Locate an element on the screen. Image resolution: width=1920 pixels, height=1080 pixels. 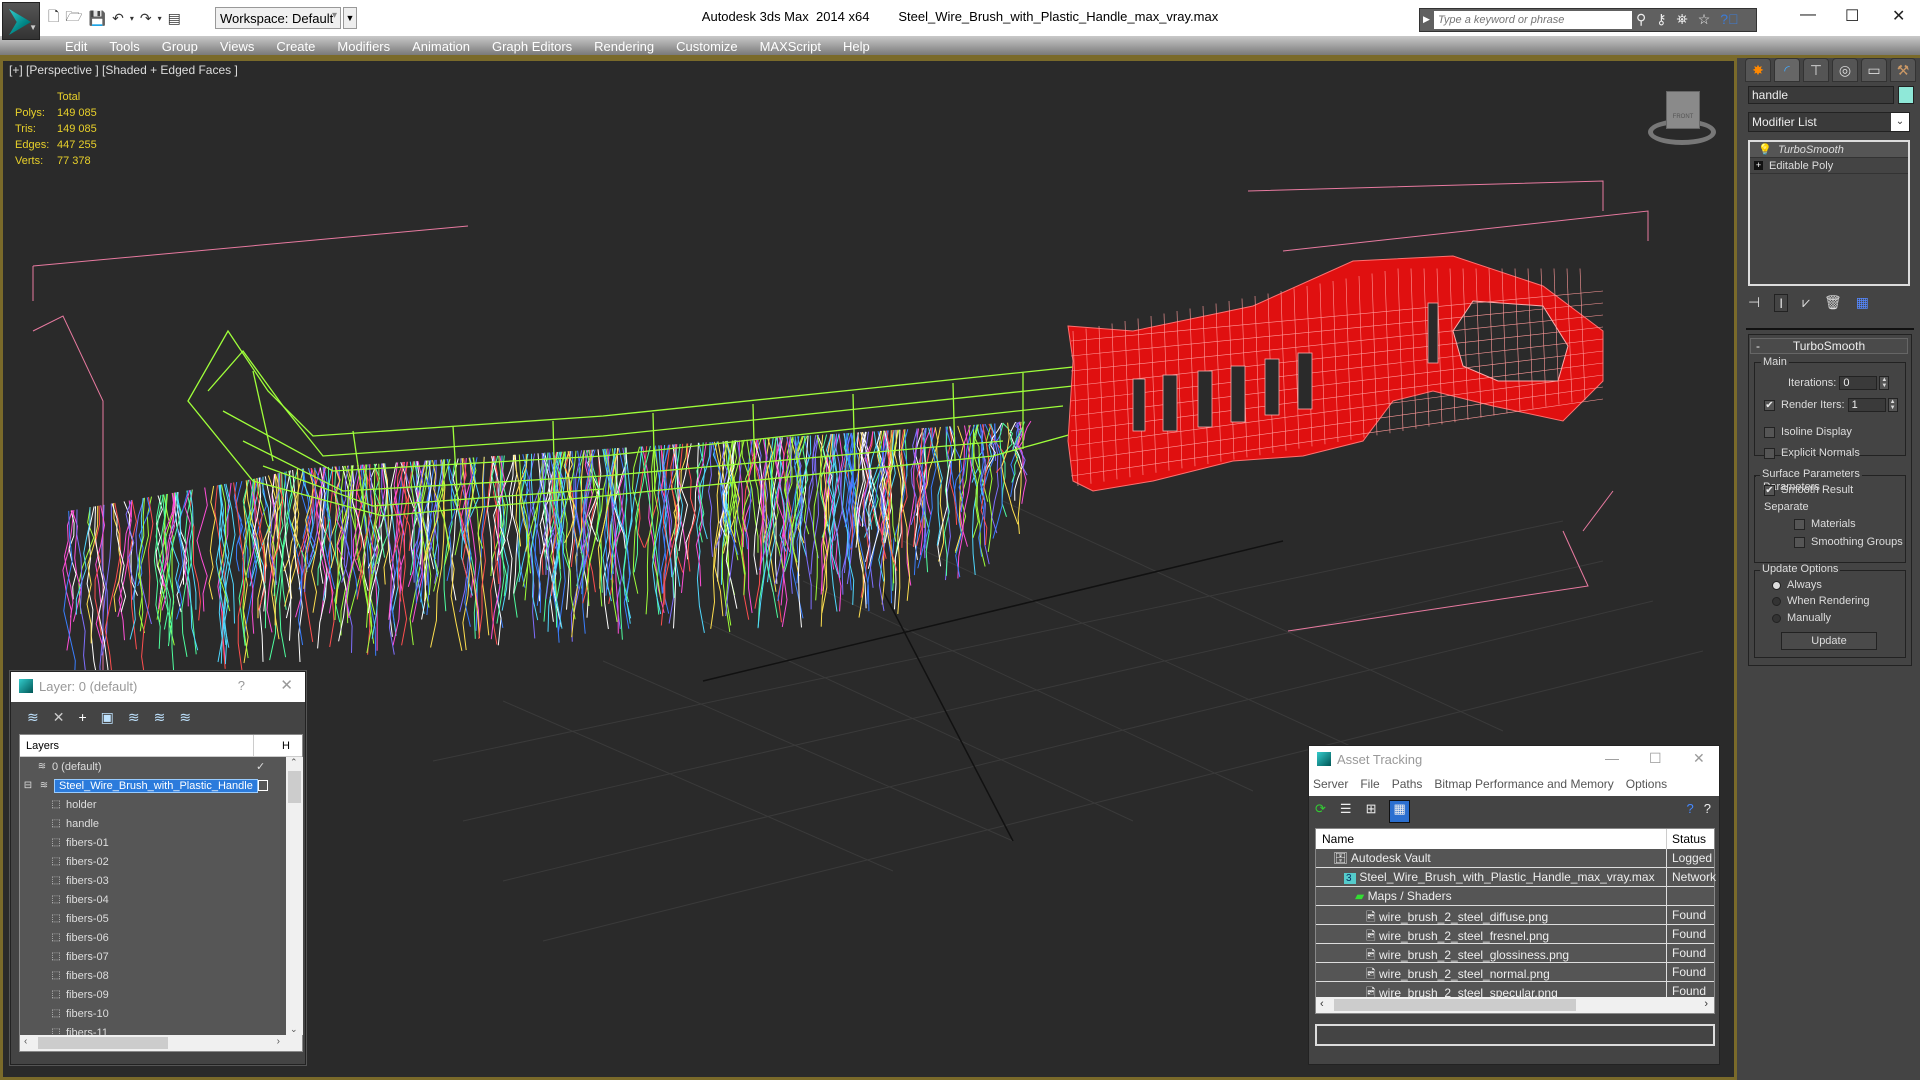
keyword-search-input is located at coordinates (1533, 20).